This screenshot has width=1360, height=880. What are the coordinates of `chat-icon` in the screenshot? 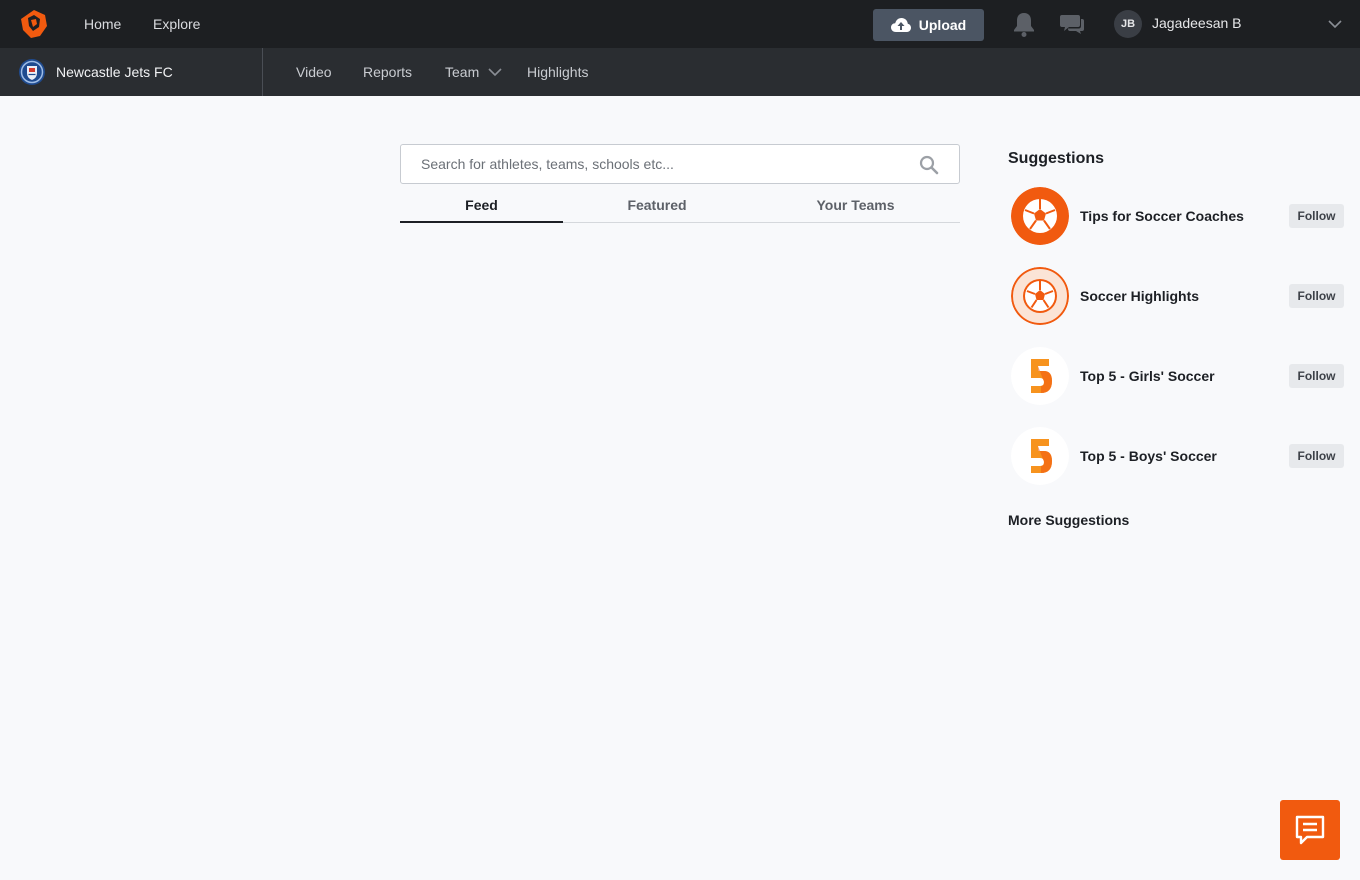 It's located at (1310, 830).